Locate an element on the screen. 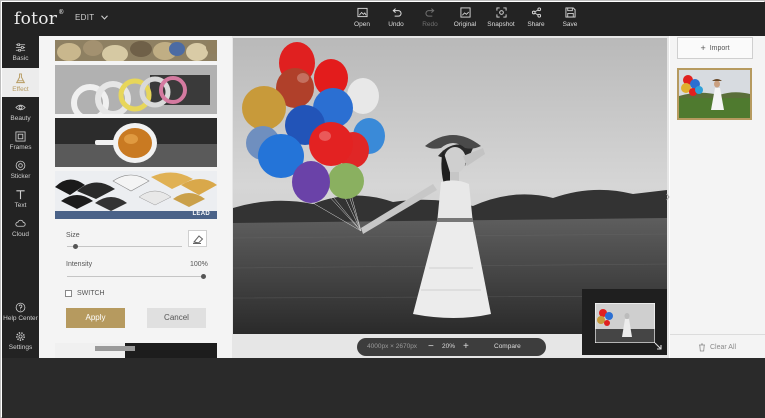 This screenshot has height=418, width=765. redo-button: Redo is located at coordinates (430, 19).